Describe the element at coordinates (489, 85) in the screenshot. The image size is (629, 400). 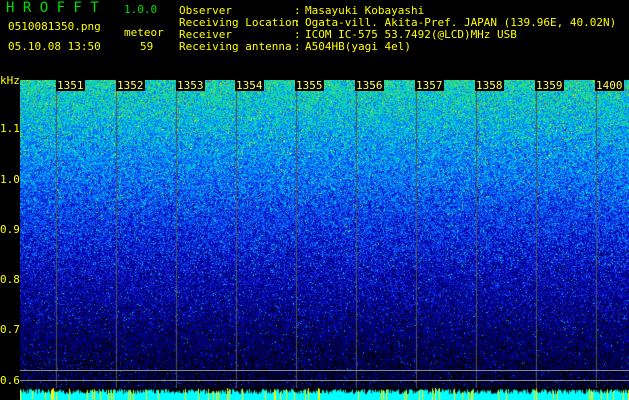
I see `time-label: 1358` at that location.